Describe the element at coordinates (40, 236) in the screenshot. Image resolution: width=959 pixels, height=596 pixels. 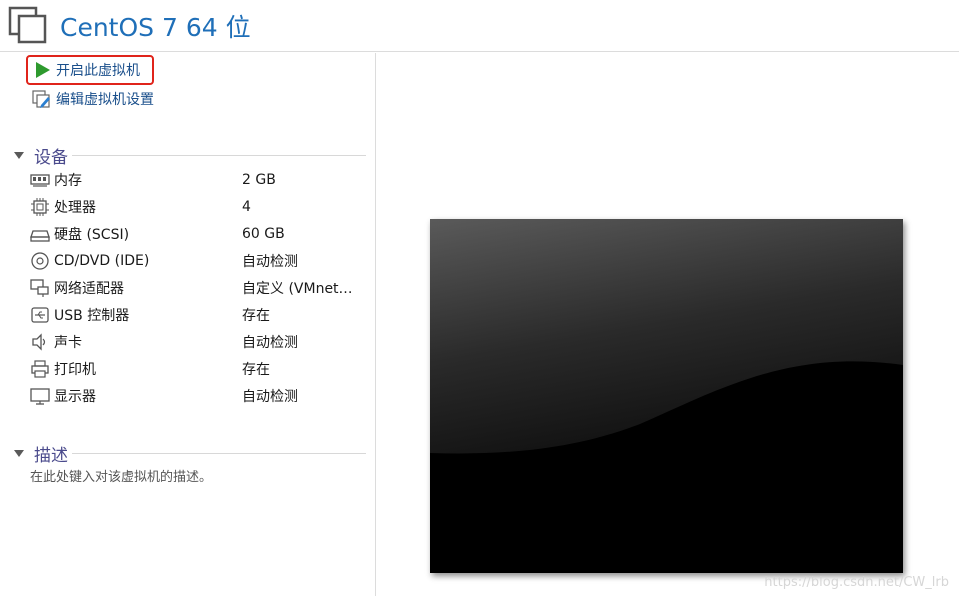
I see `hard-disk-icon` at that location.